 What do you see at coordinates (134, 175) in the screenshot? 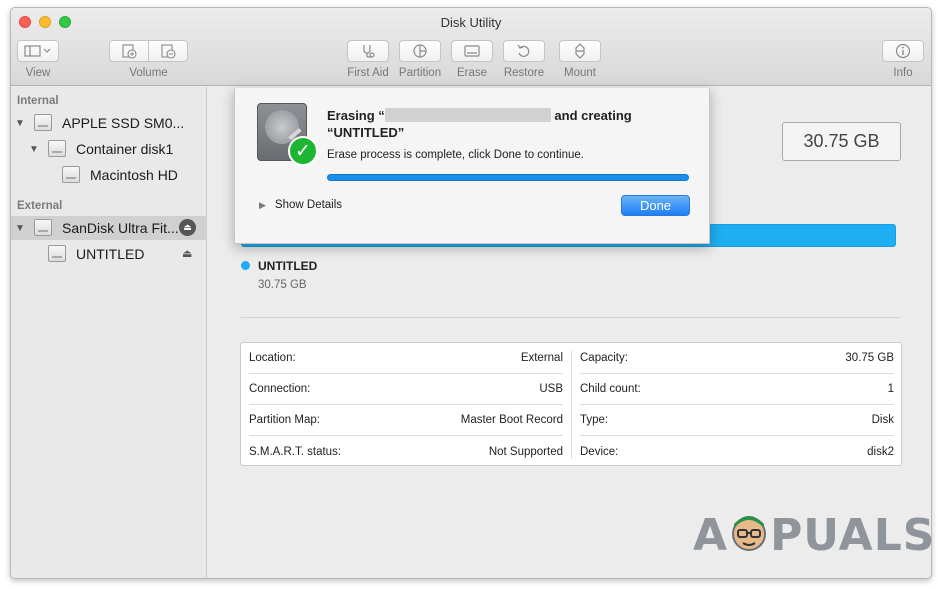
I see `sidebar-item-label: Macintosh HD` at bounding box center [134, 175].